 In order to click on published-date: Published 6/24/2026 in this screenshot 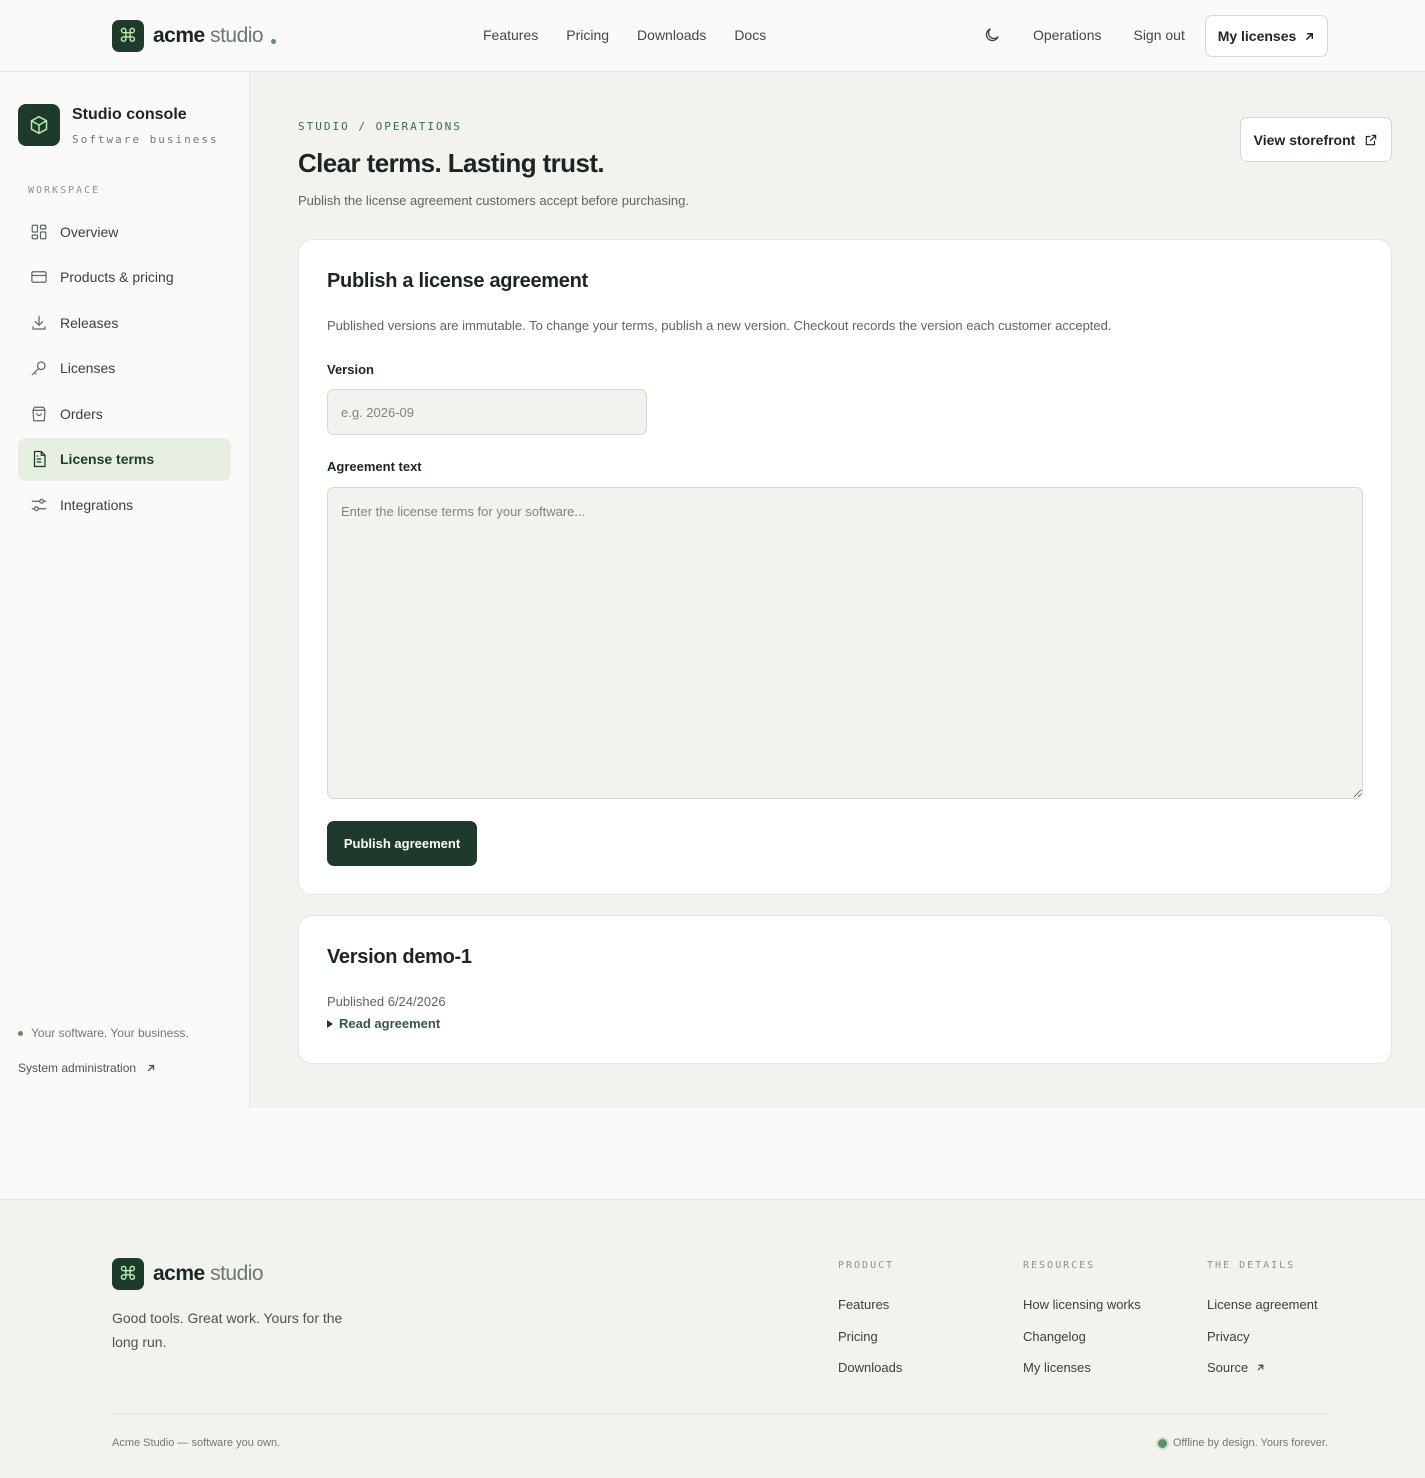, I will do `click(386, 1001)`.